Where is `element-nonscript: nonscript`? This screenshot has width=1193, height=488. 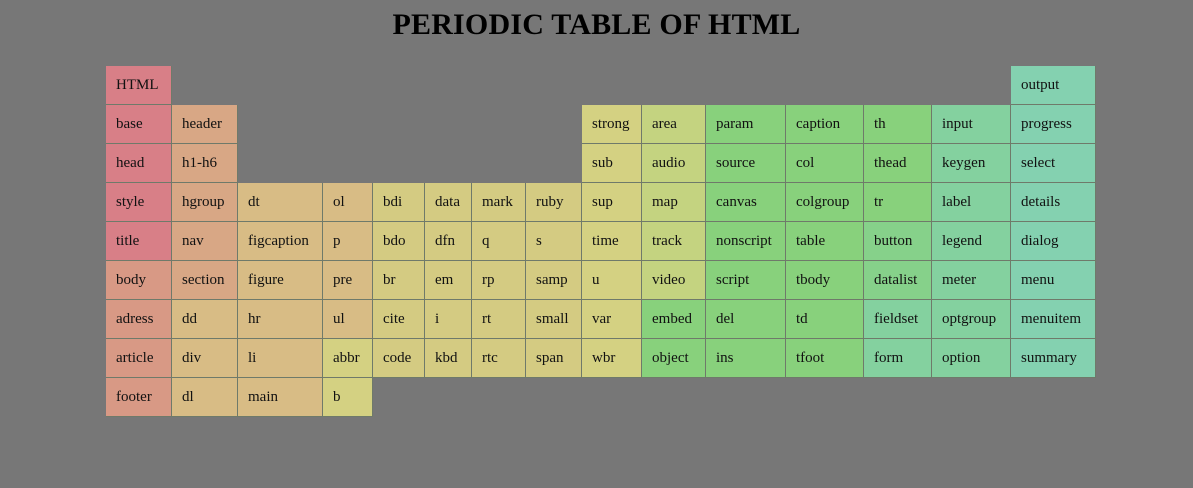 element-nonscript: nonscript is located at coordinates (746, 241).